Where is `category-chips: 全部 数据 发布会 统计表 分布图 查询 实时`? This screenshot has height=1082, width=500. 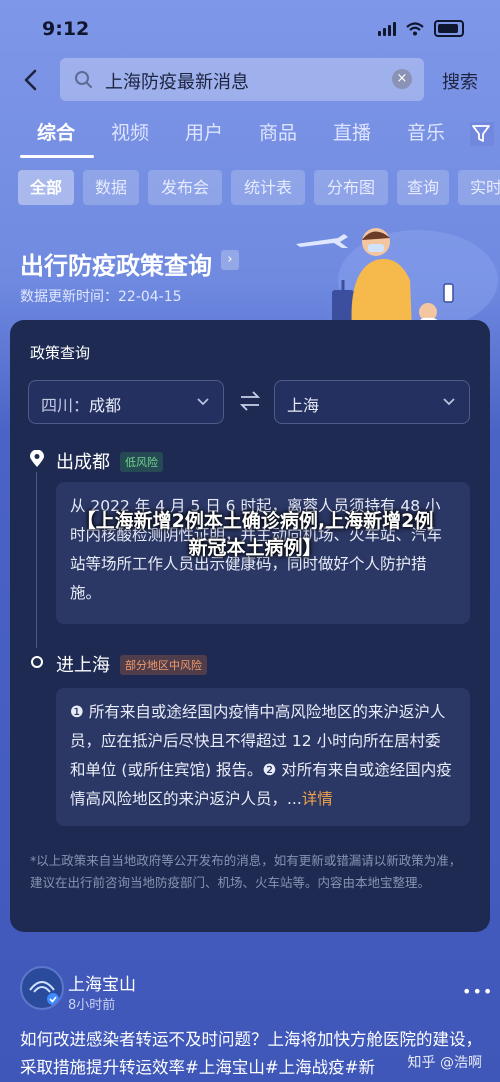 category-chips: 全部 数据 发布会 统计表 分布图 查询 实时 is located at coordinates (250, 188).